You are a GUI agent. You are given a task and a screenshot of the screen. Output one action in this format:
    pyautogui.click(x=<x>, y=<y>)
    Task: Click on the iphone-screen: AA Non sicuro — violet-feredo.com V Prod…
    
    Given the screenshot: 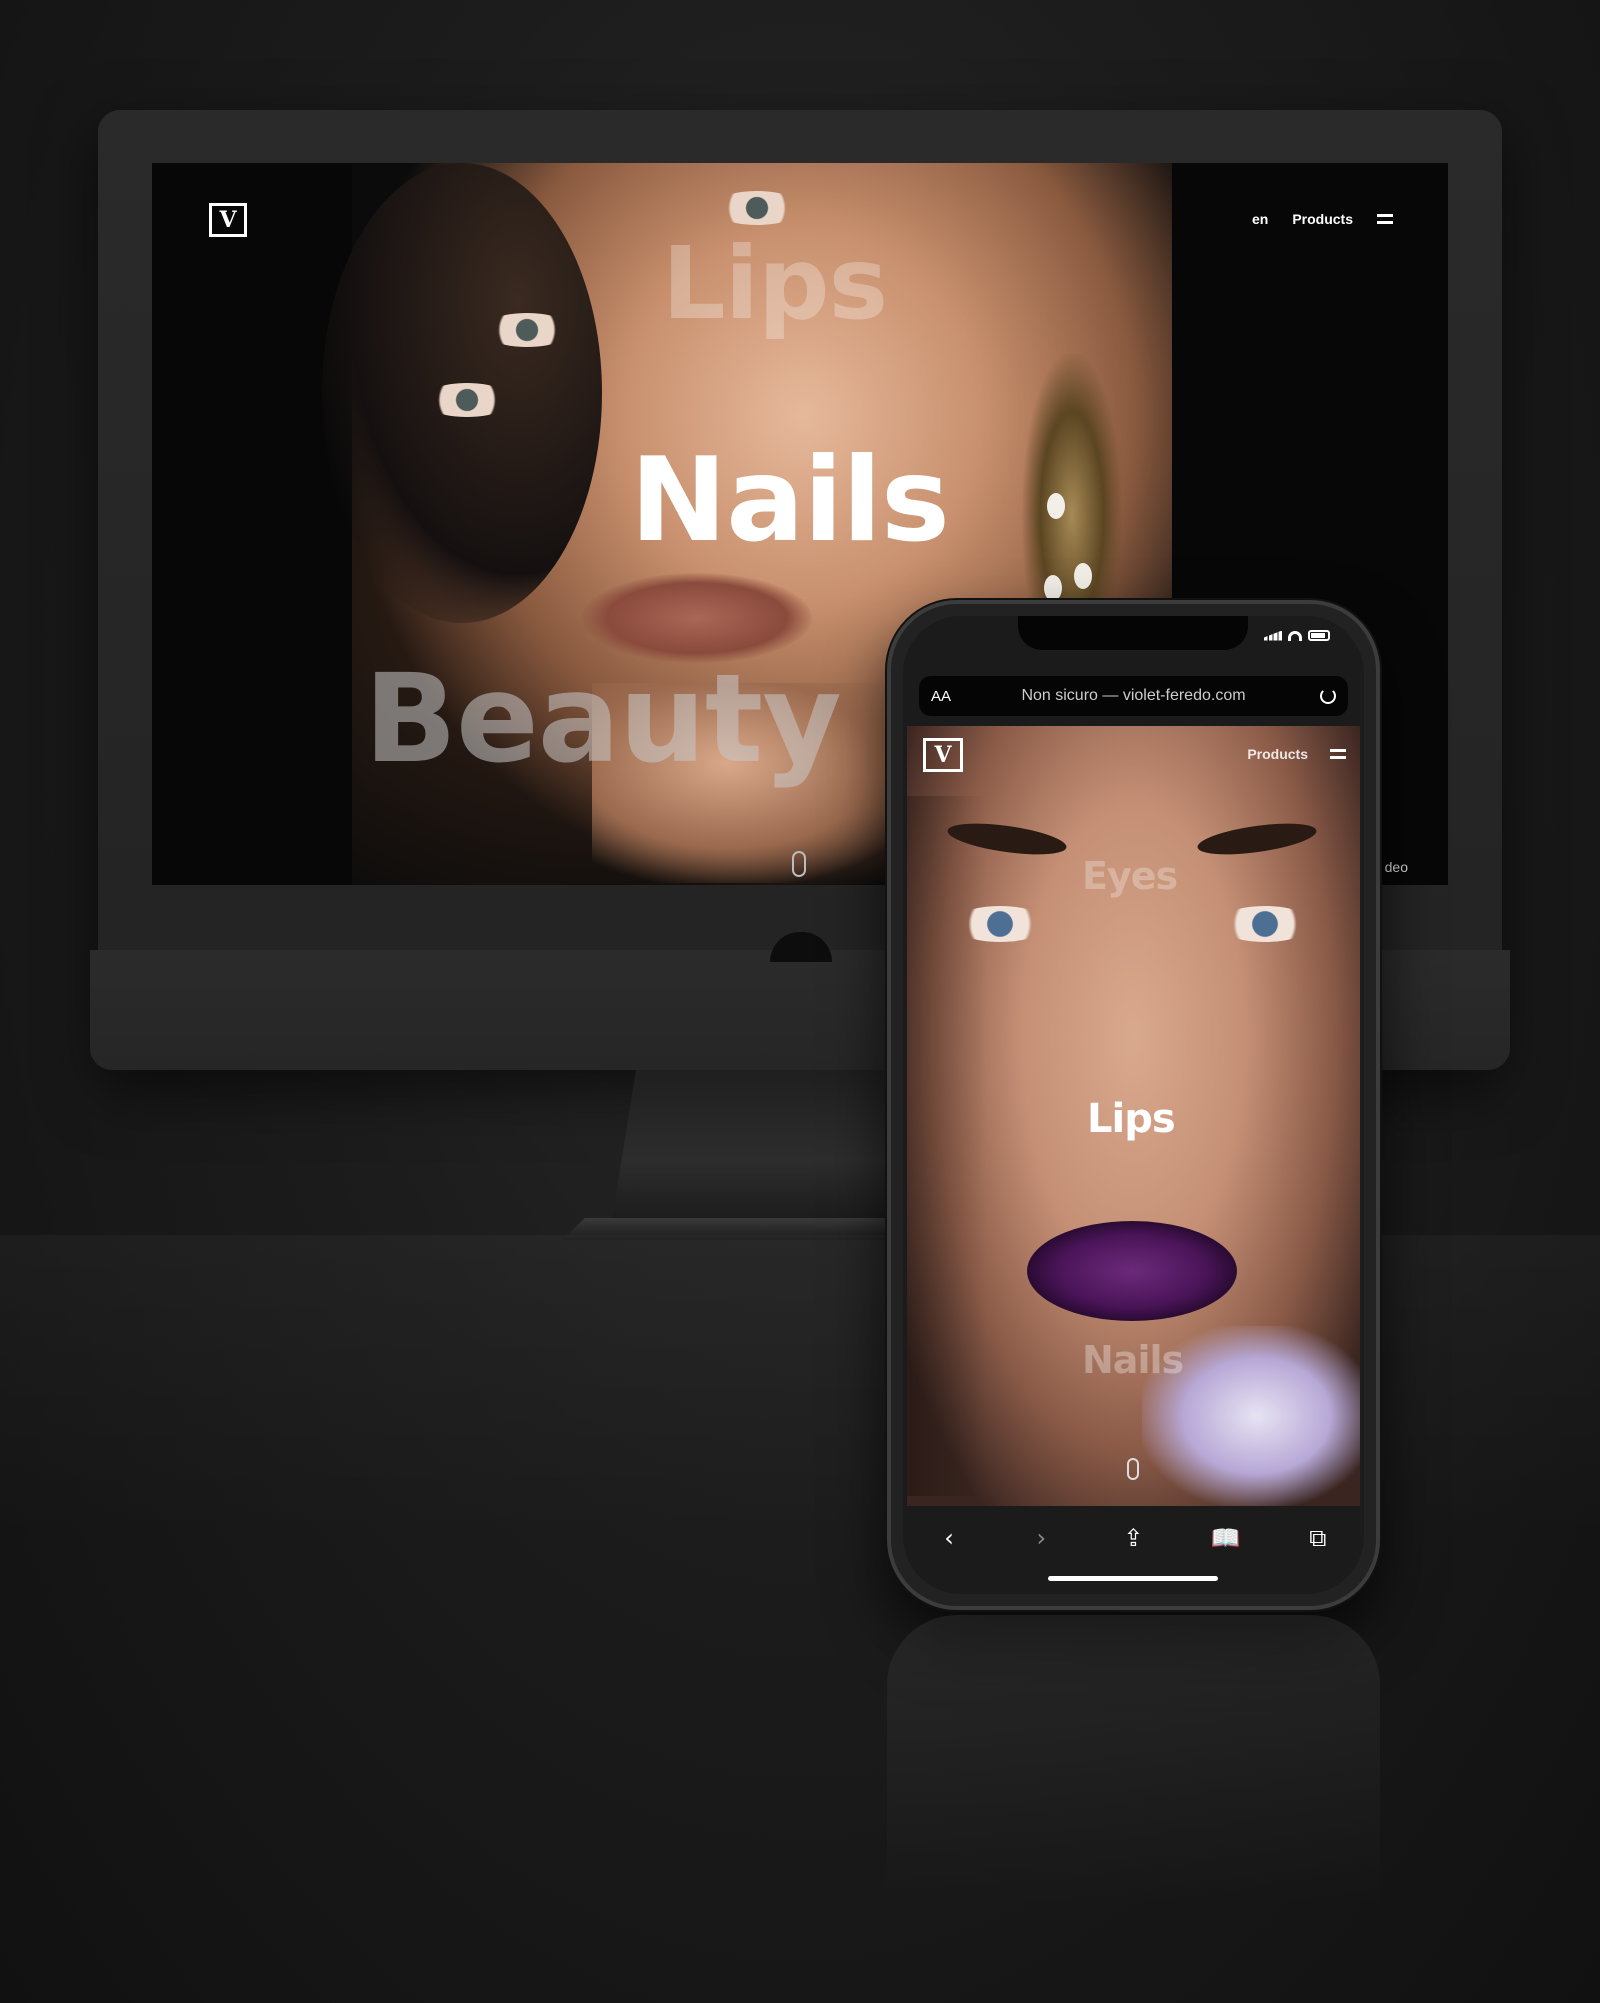 What is the action you would take?
    pyautogui.click(x=1133, y=1105)
    